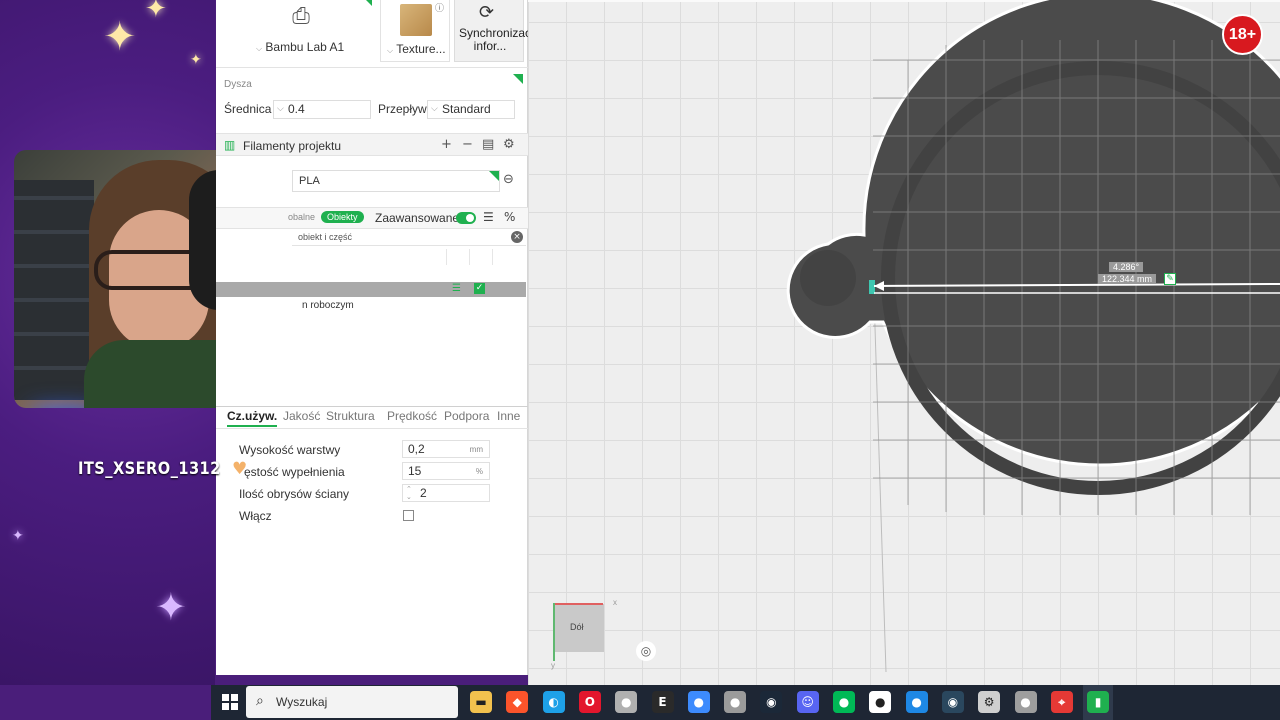 This screenshot has width=1280, height=720. I want to click on sync-icon: ⟳, so click(487, 12).